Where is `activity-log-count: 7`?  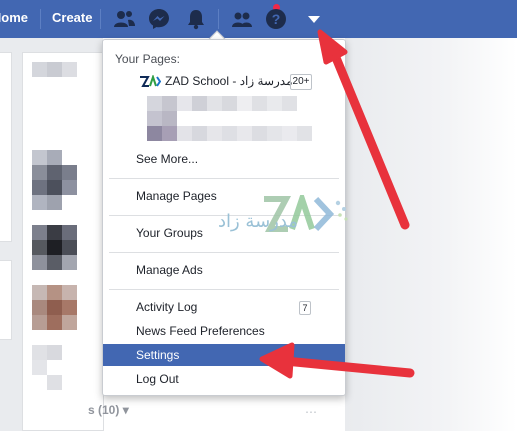
activity-log-count: 7 is located at coordinates (305, 308).